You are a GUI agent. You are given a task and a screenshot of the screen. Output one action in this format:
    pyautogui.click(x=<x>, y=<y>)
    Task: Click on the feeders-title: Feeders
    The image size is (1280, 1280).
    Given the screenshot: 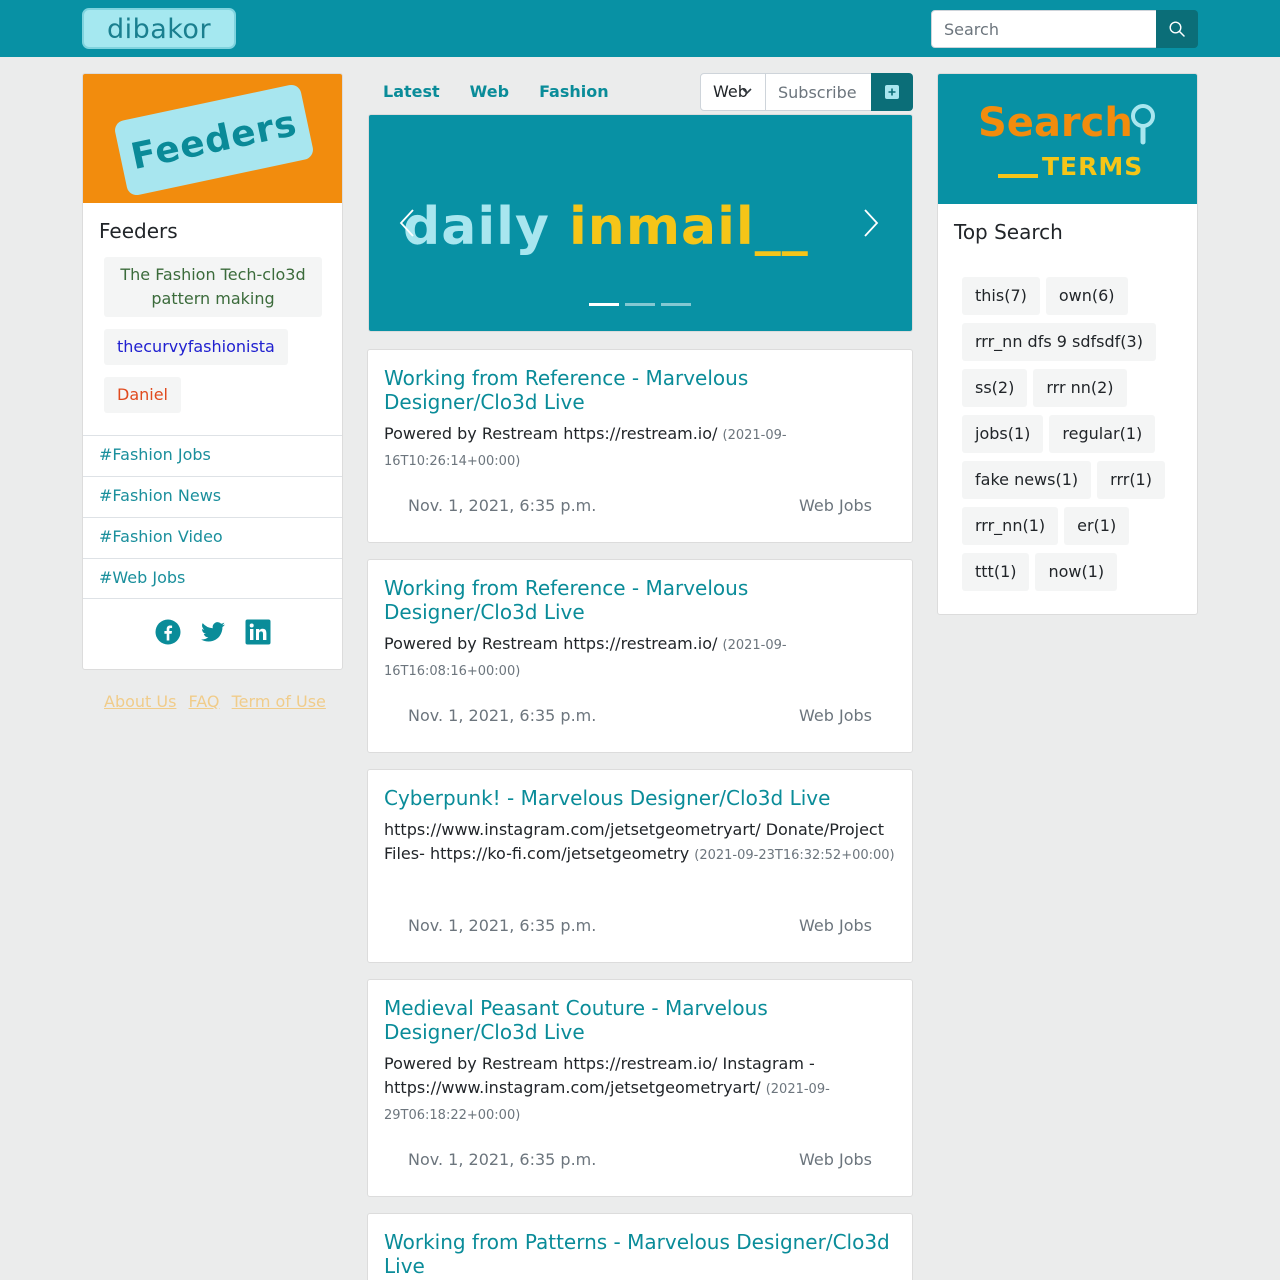 What is the action you would take?
    pyautogui.click(x=138, y=231)
    